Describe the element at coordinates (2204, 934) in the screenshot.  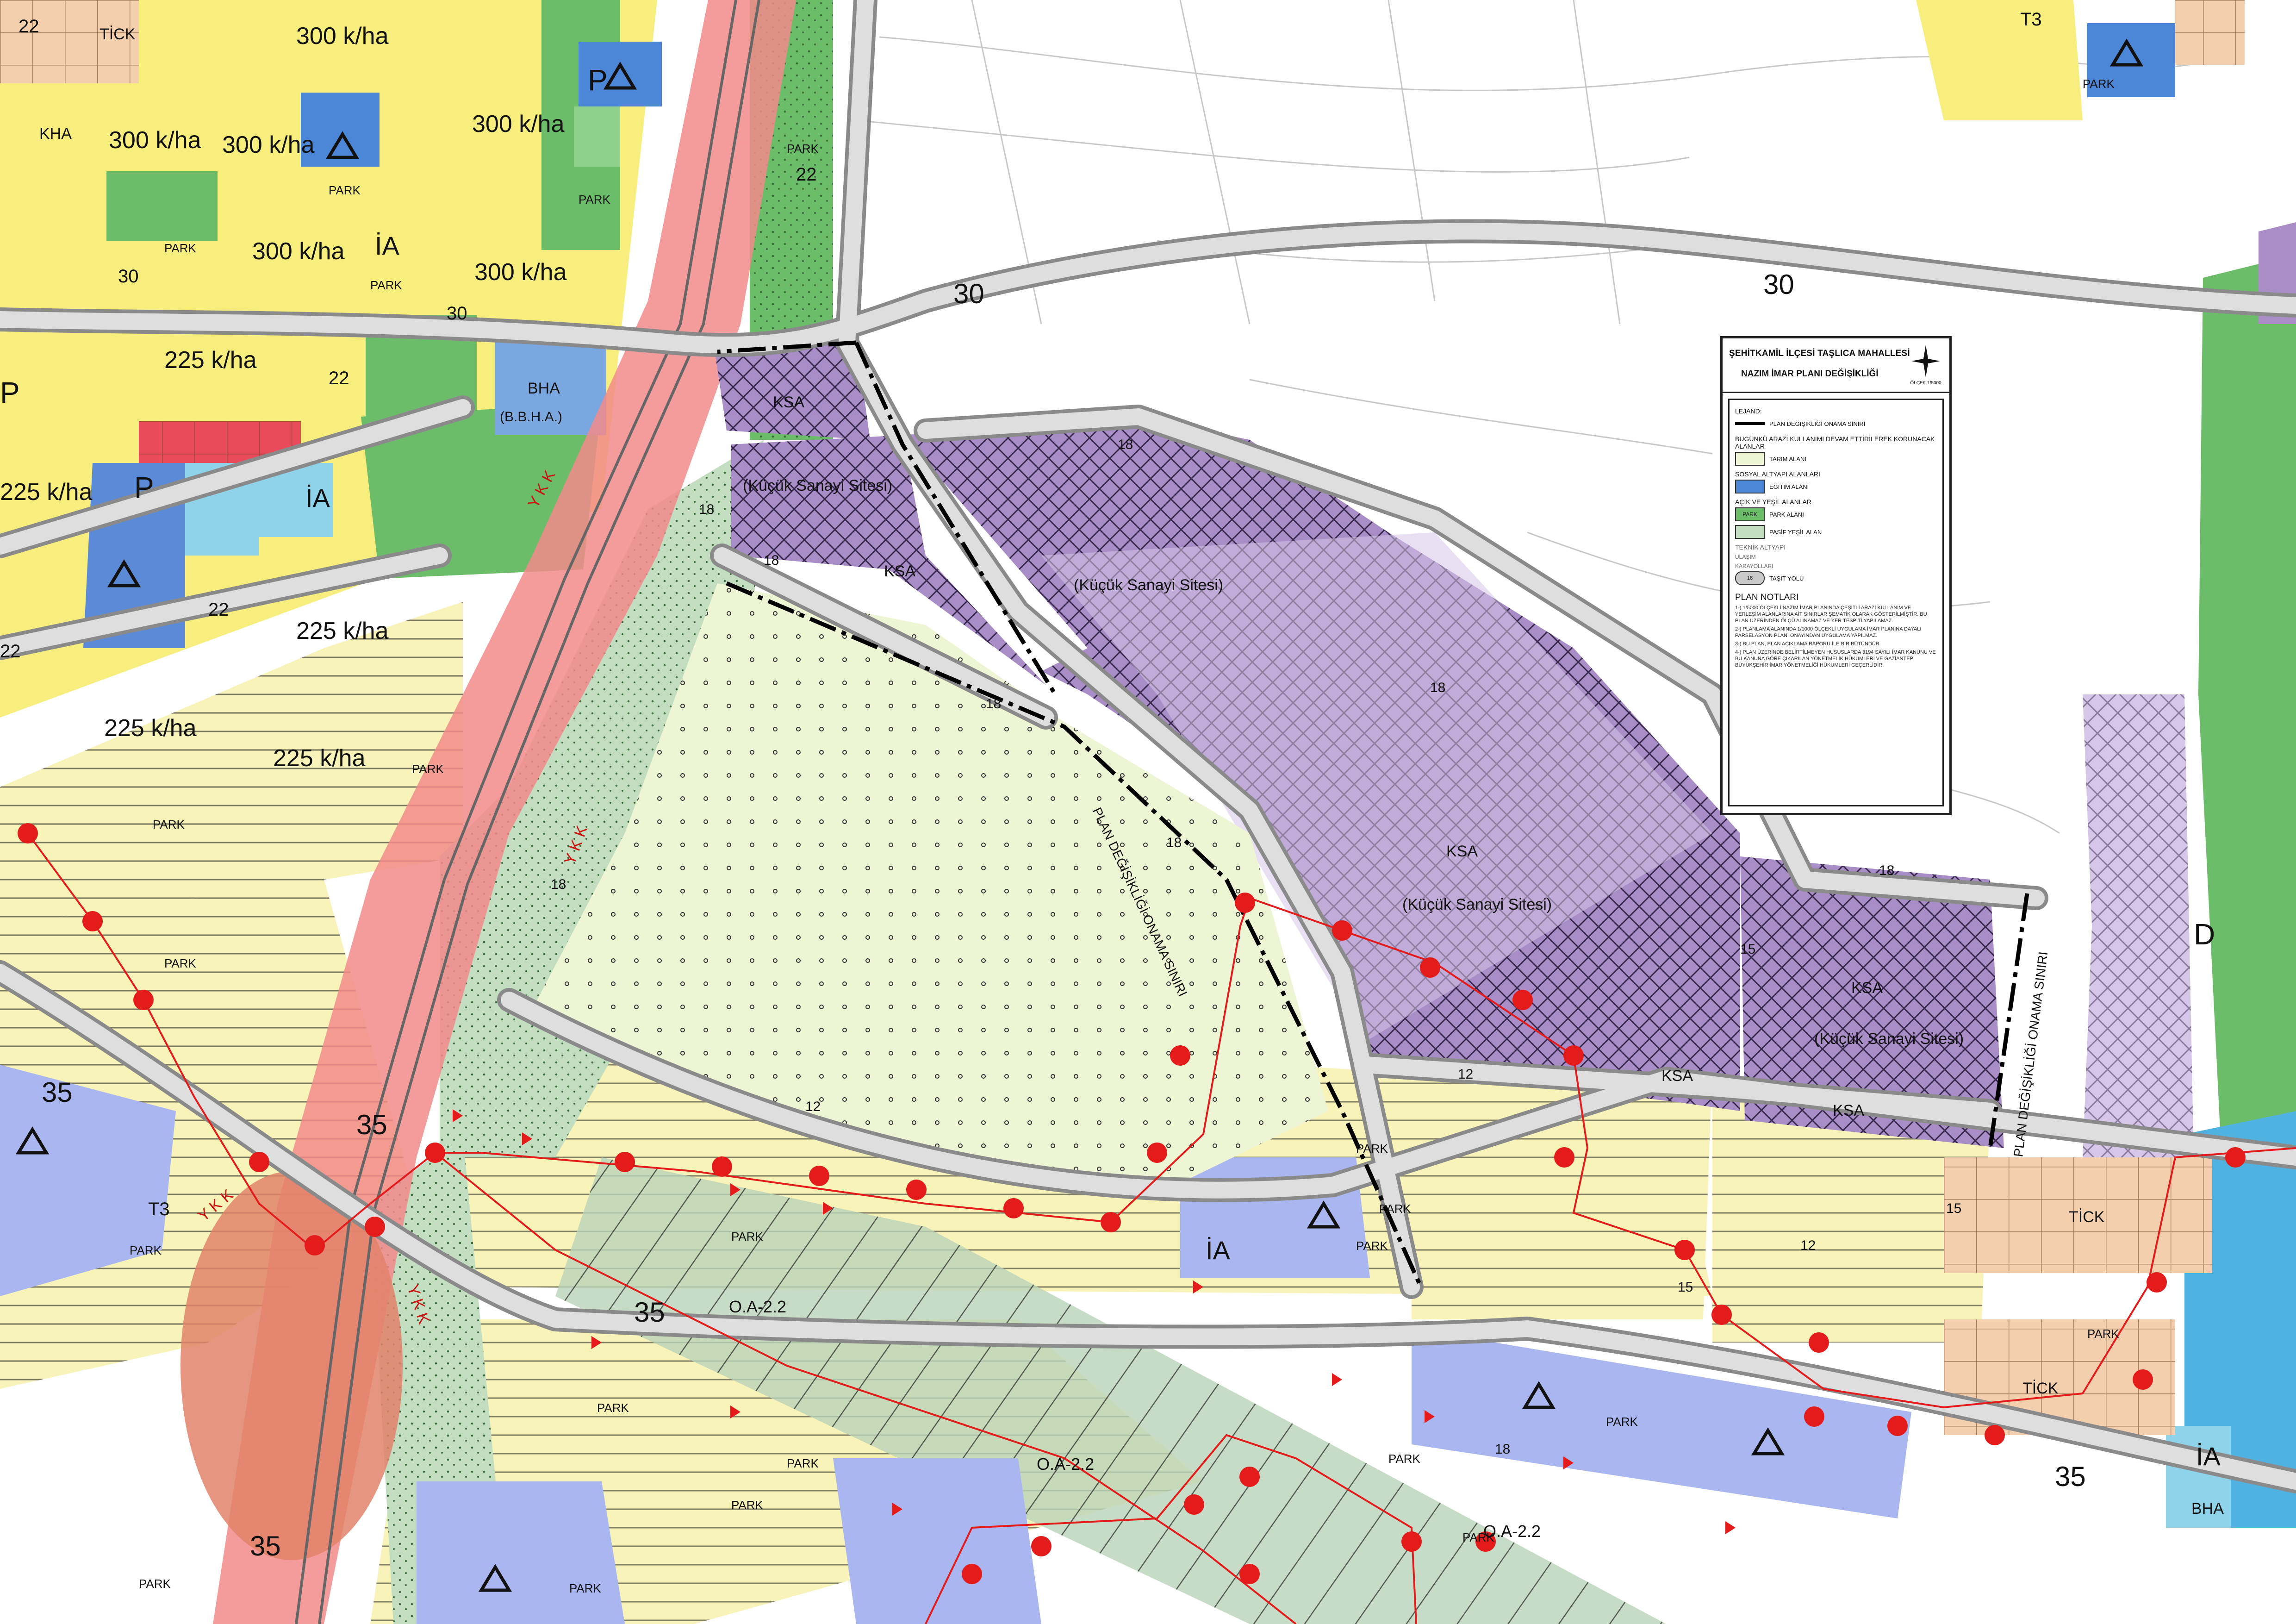
I see `svg-text: D` at that location.